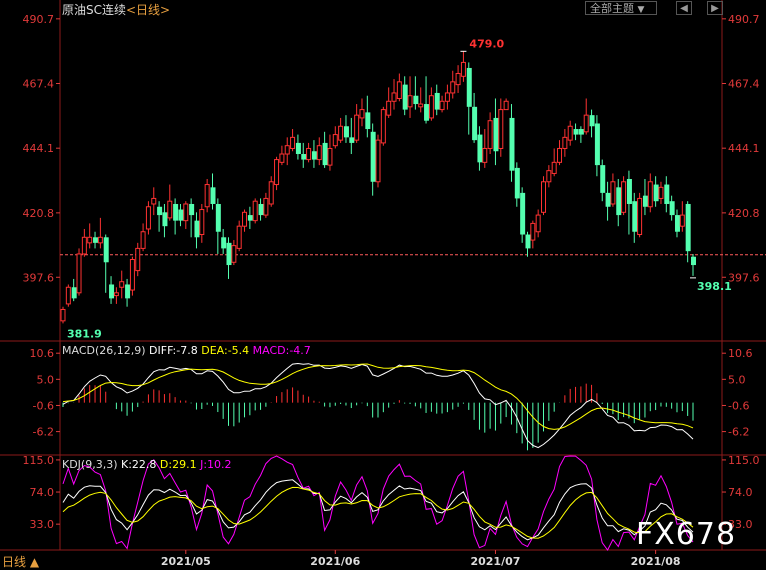 The height and width of the screenshot is (570, 766). What do you see at coordinates (139, 464) in the screenshot?
I see `kdj-k: K:22.8` at bounding box center [139, 464].